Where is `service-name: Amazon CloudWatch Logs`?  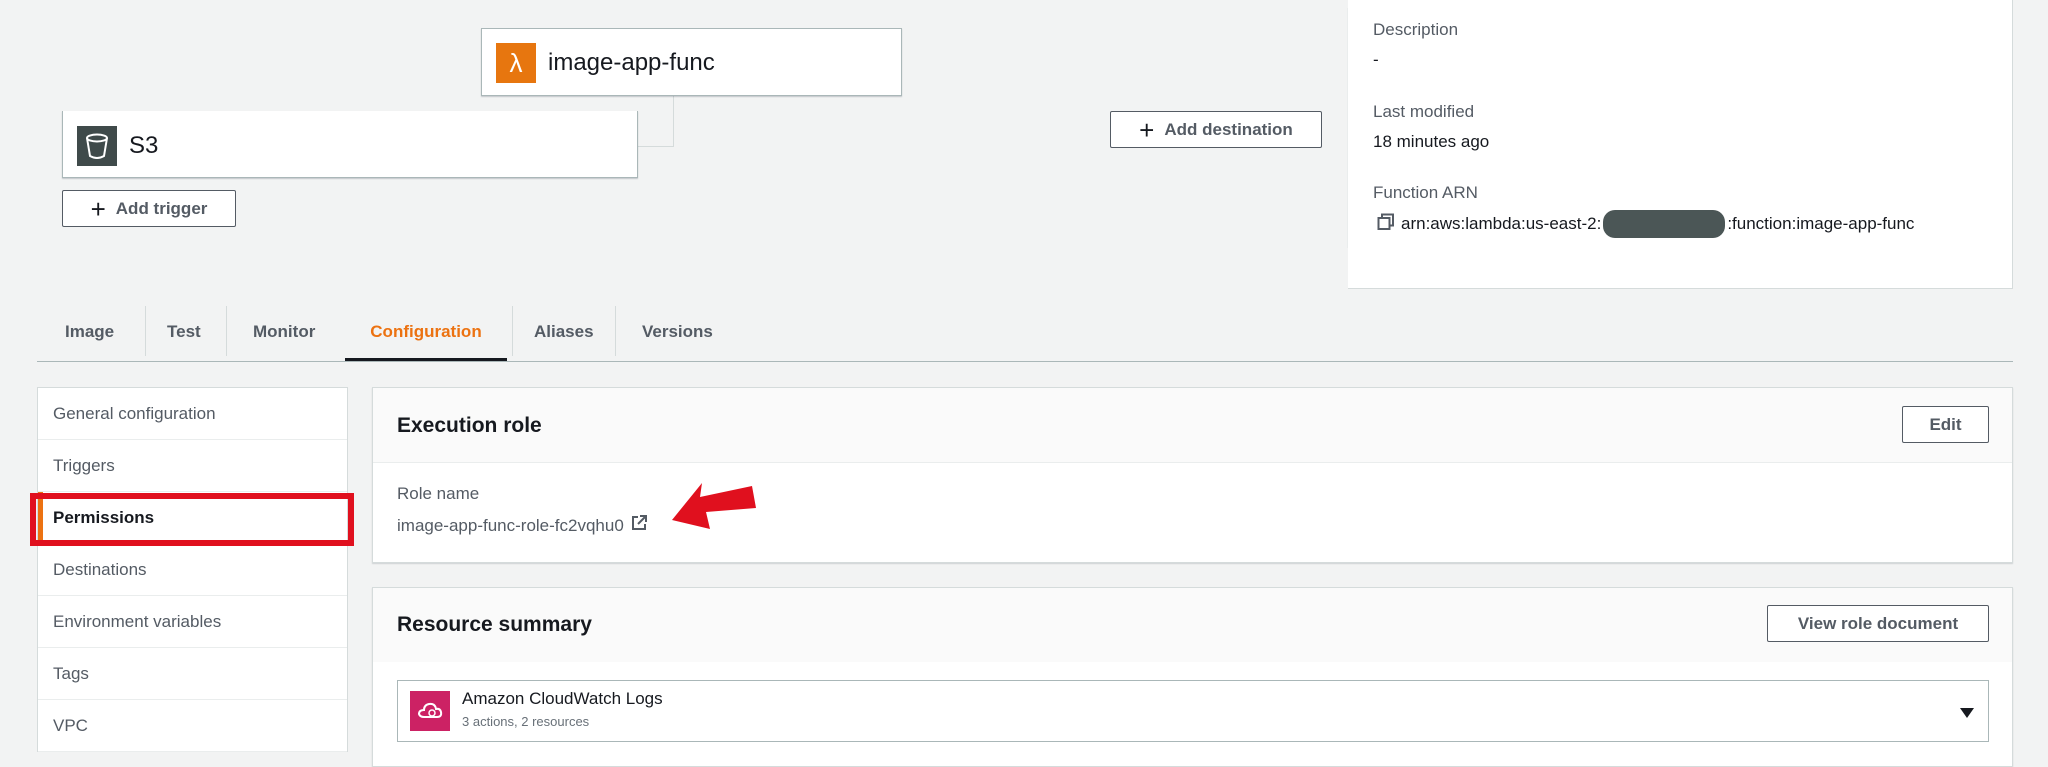
service-name: Amazon CloudWatch Logs is located at coordinates (562, 698).